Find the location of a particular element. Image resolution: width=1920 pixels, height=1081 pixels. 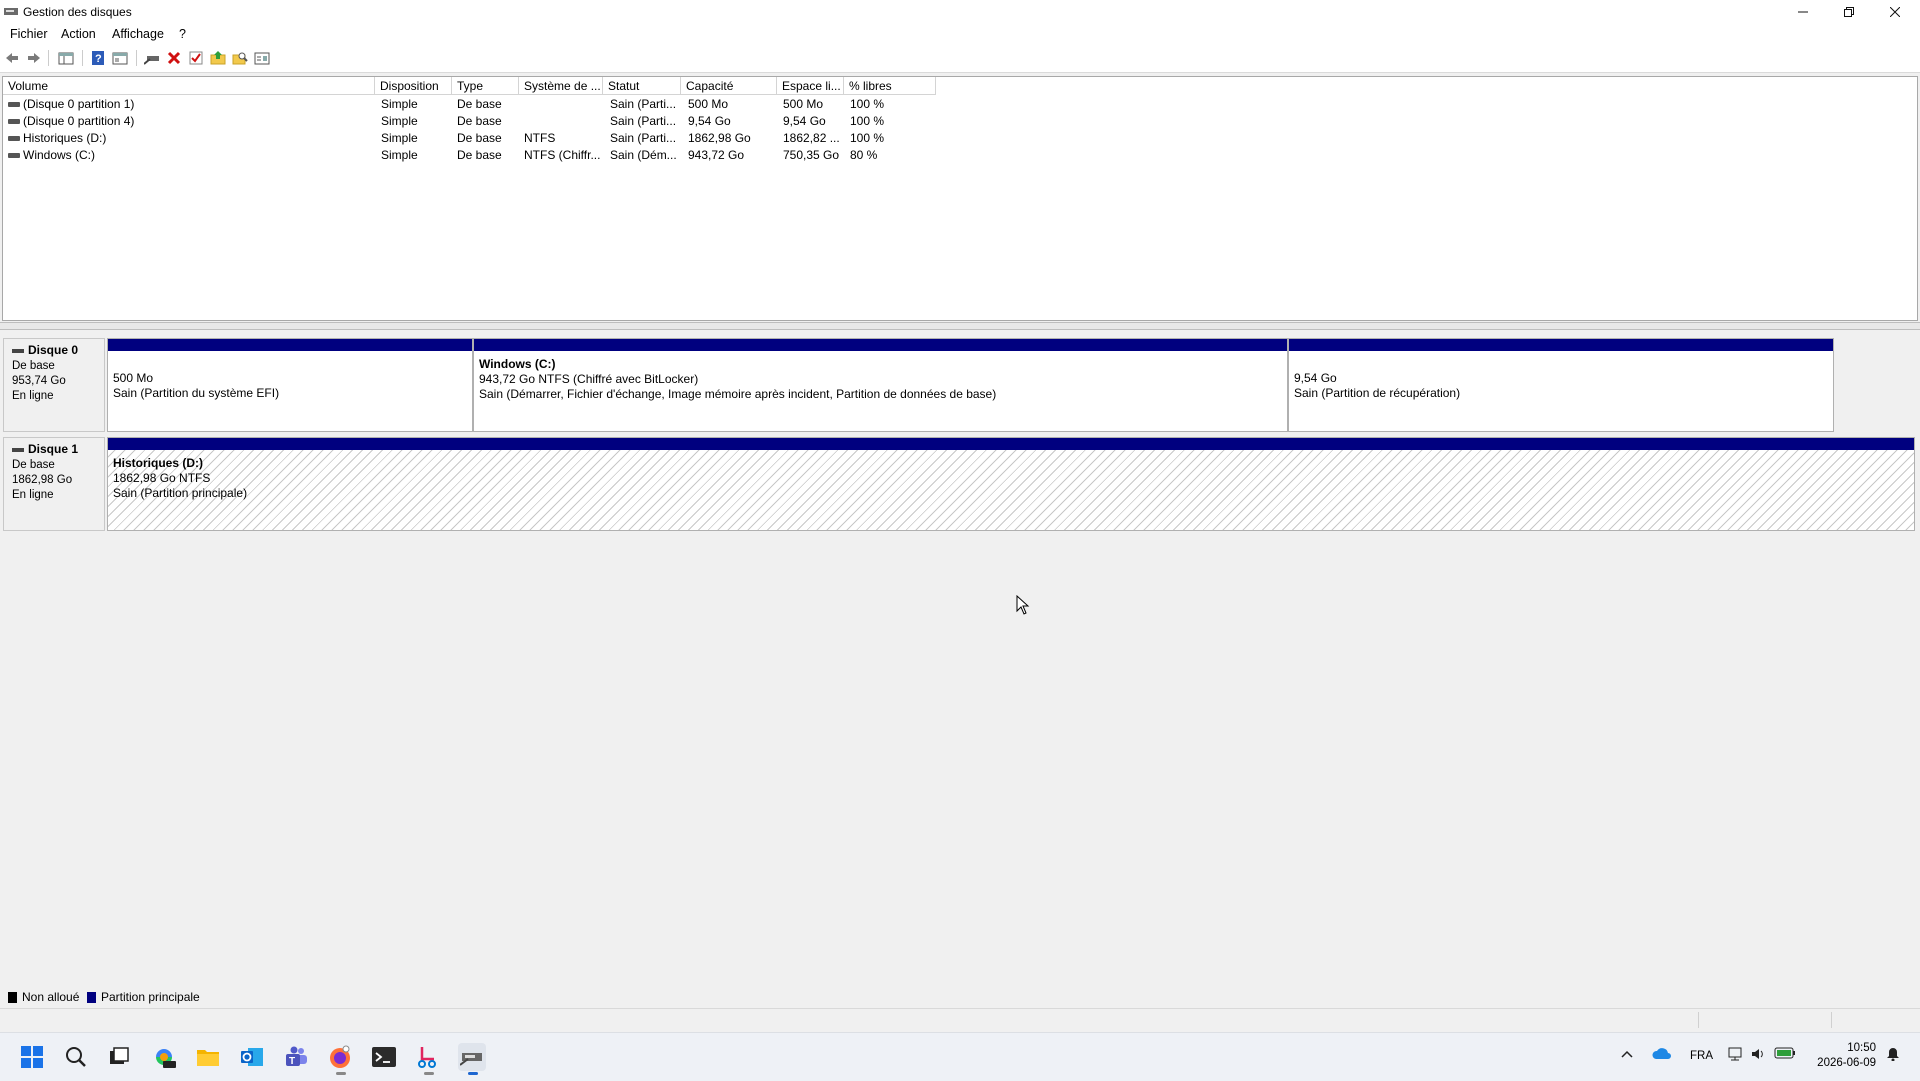

battery-icon is located at coordinates (1785, 1054).